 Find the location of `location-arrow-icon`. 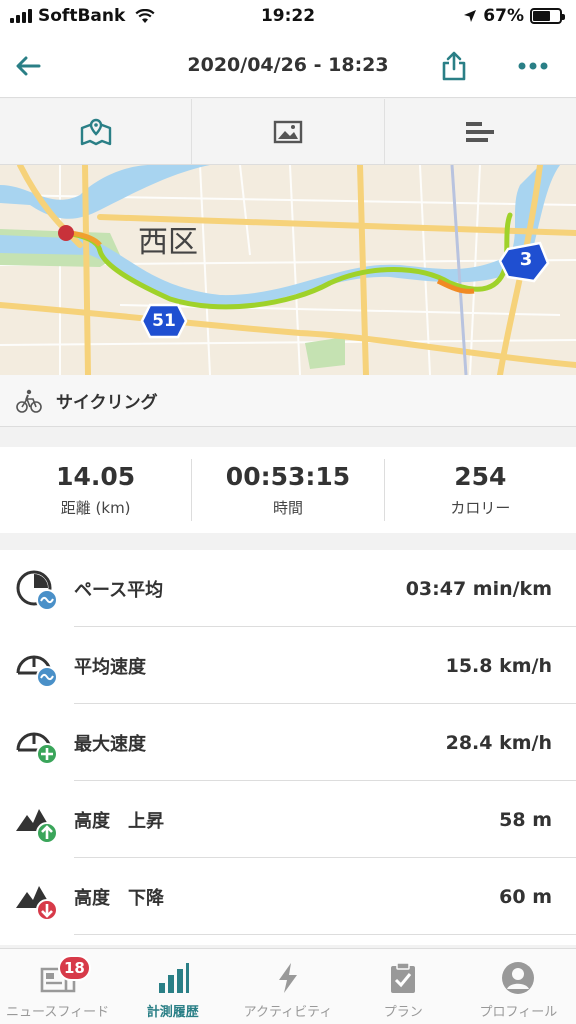

location-arrow-icon is located at coordinates (470, 16).